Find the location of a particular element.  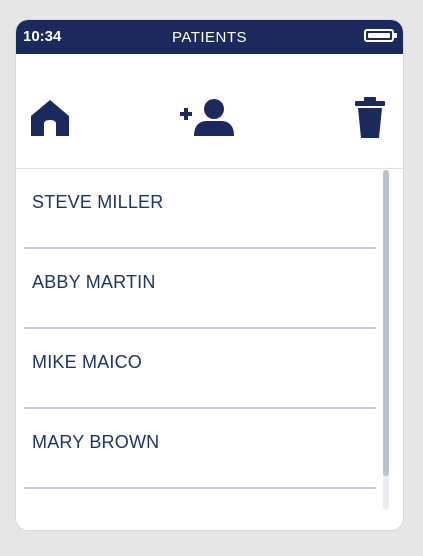

patient-list-item: ABBY MARTIN is located at coordinates (200, 289).